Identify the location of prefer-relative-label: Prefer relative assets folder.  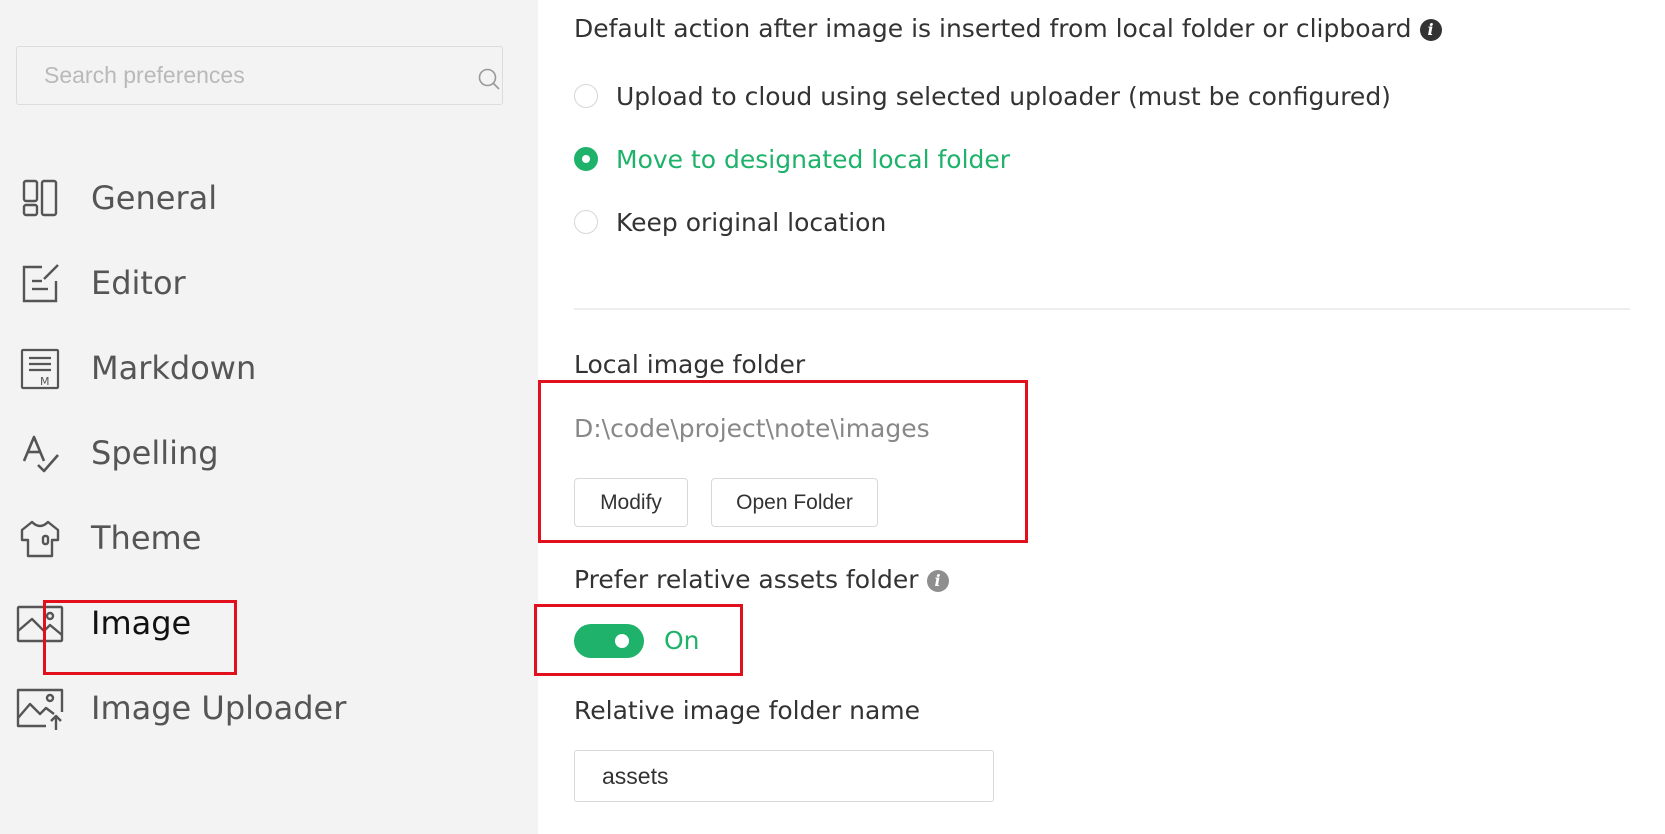
(746, 579).